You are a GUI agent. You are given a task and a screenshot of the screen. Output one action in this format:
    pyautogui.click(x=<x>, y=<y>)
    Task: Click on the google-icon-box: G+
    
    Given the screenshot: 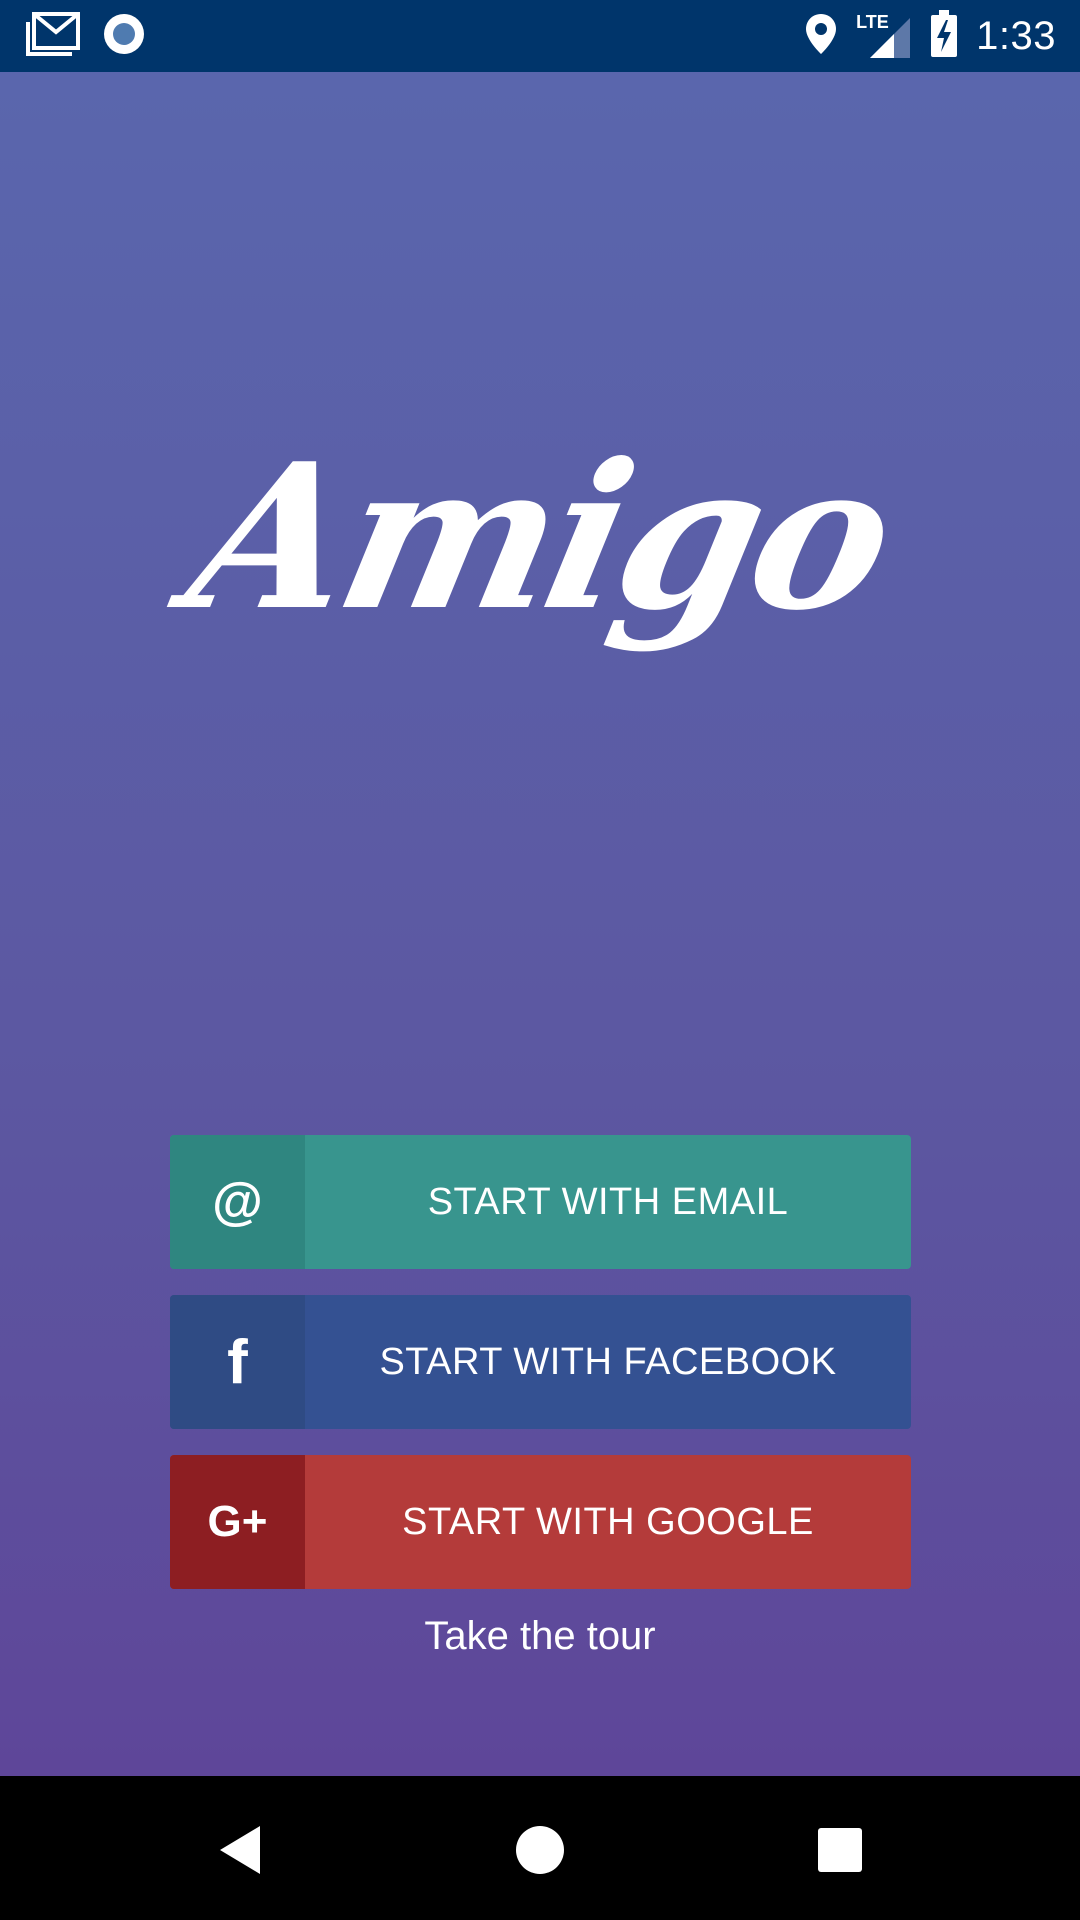 What is the action you would take?
    pyautogui.click(x=237, y=1522)
    